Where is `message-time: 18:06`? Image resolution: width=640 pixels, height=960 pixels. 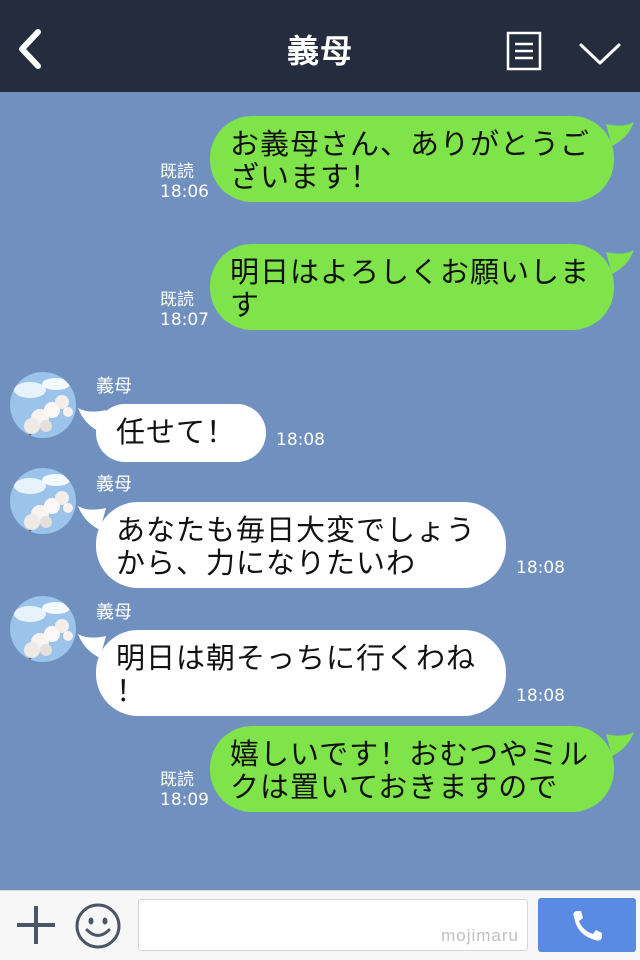 message-time: 18:06 is located at coordinates (184, 192).